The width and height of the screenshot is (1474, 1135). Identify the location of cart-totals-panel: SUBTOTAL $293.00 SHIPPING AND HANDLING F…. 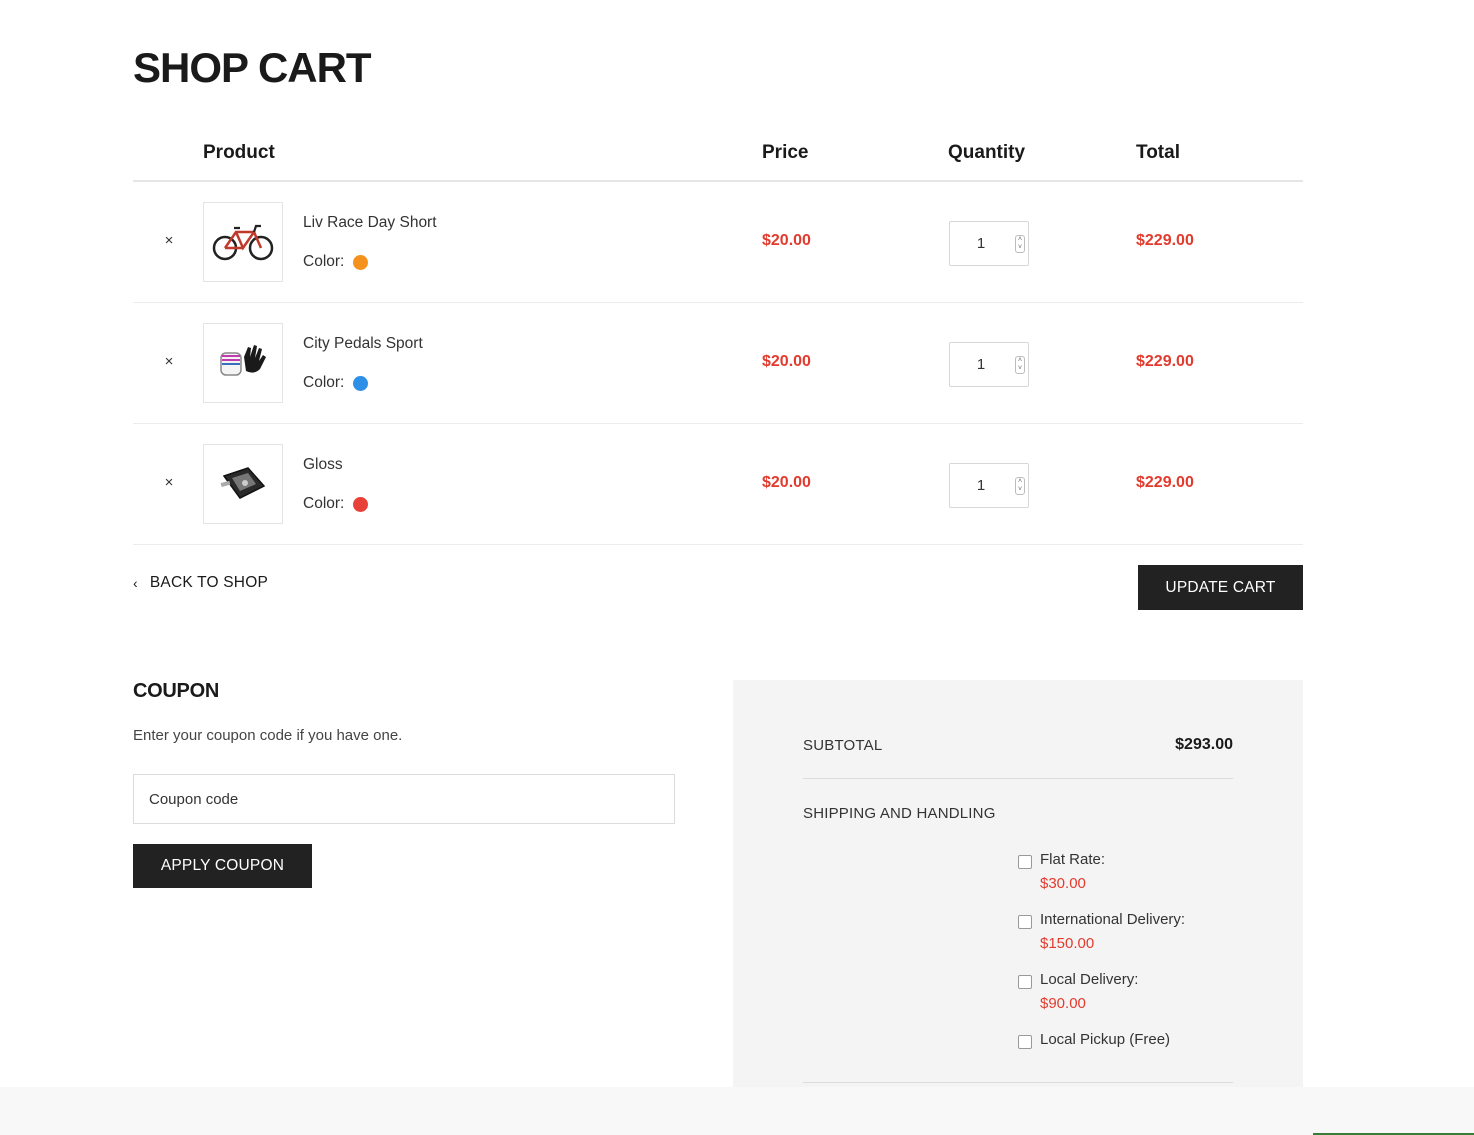
(1018, 890).